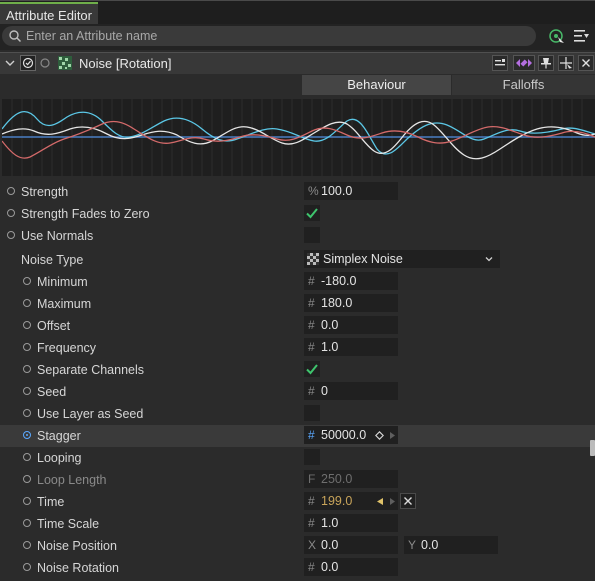 The image size is (595, 581). I want to click on param-frequency: Frequency #1.0, so click(297, 348).